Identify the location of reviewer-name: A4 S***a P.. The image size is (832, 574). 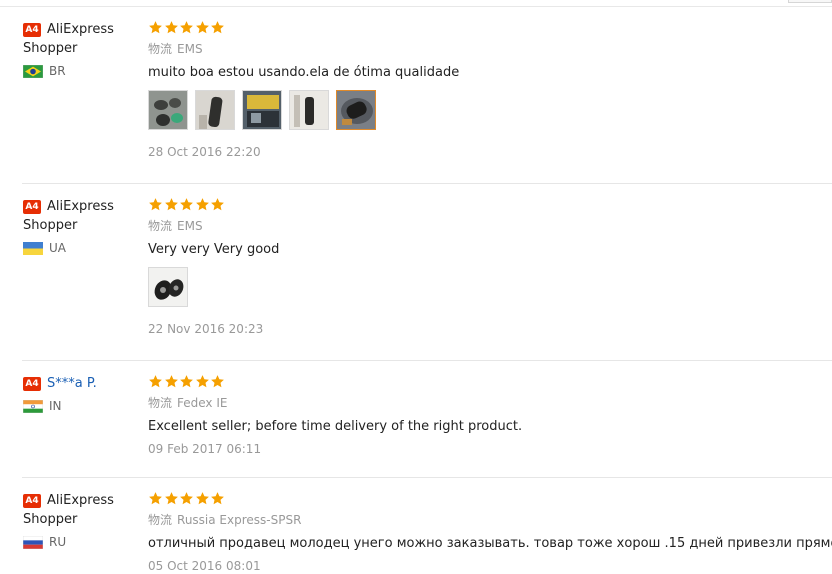
(82, 383).